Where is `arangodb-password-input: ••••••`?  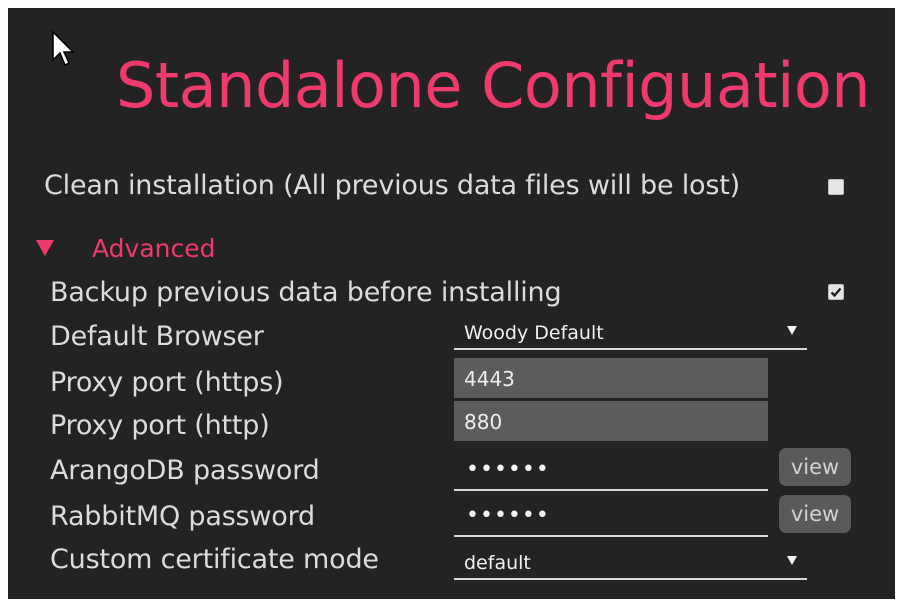 arangodb-password-input: •••••• is located at coordinates (611, 471).